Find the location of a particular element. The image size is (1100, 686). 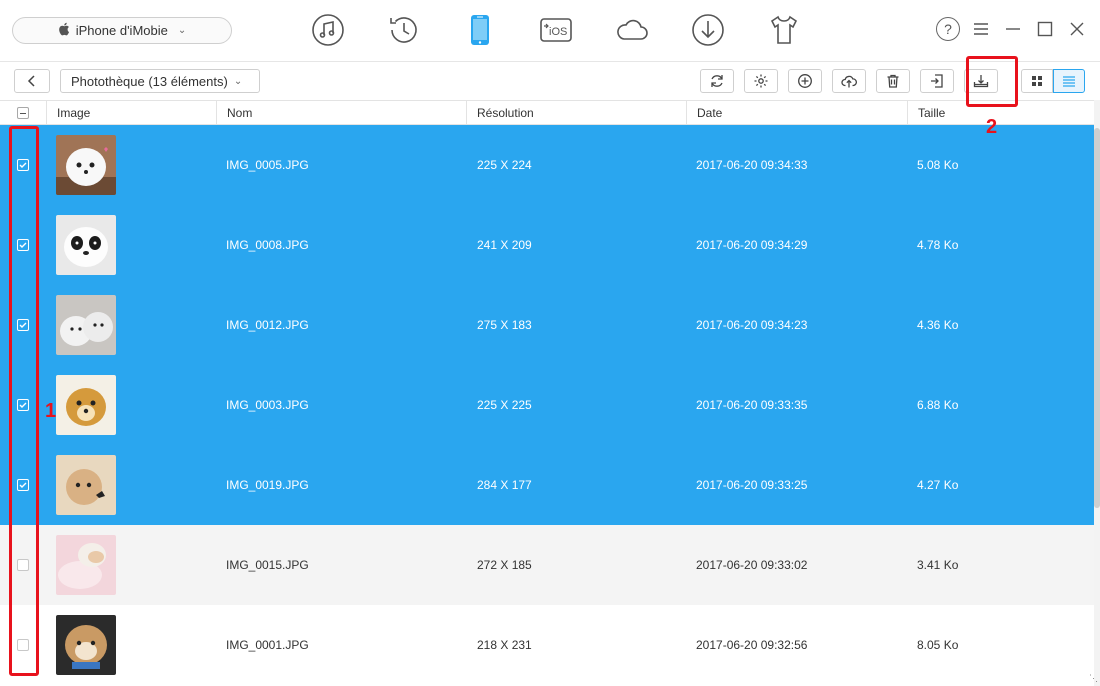

nav-toolkit is located at coordinates (784, 30).